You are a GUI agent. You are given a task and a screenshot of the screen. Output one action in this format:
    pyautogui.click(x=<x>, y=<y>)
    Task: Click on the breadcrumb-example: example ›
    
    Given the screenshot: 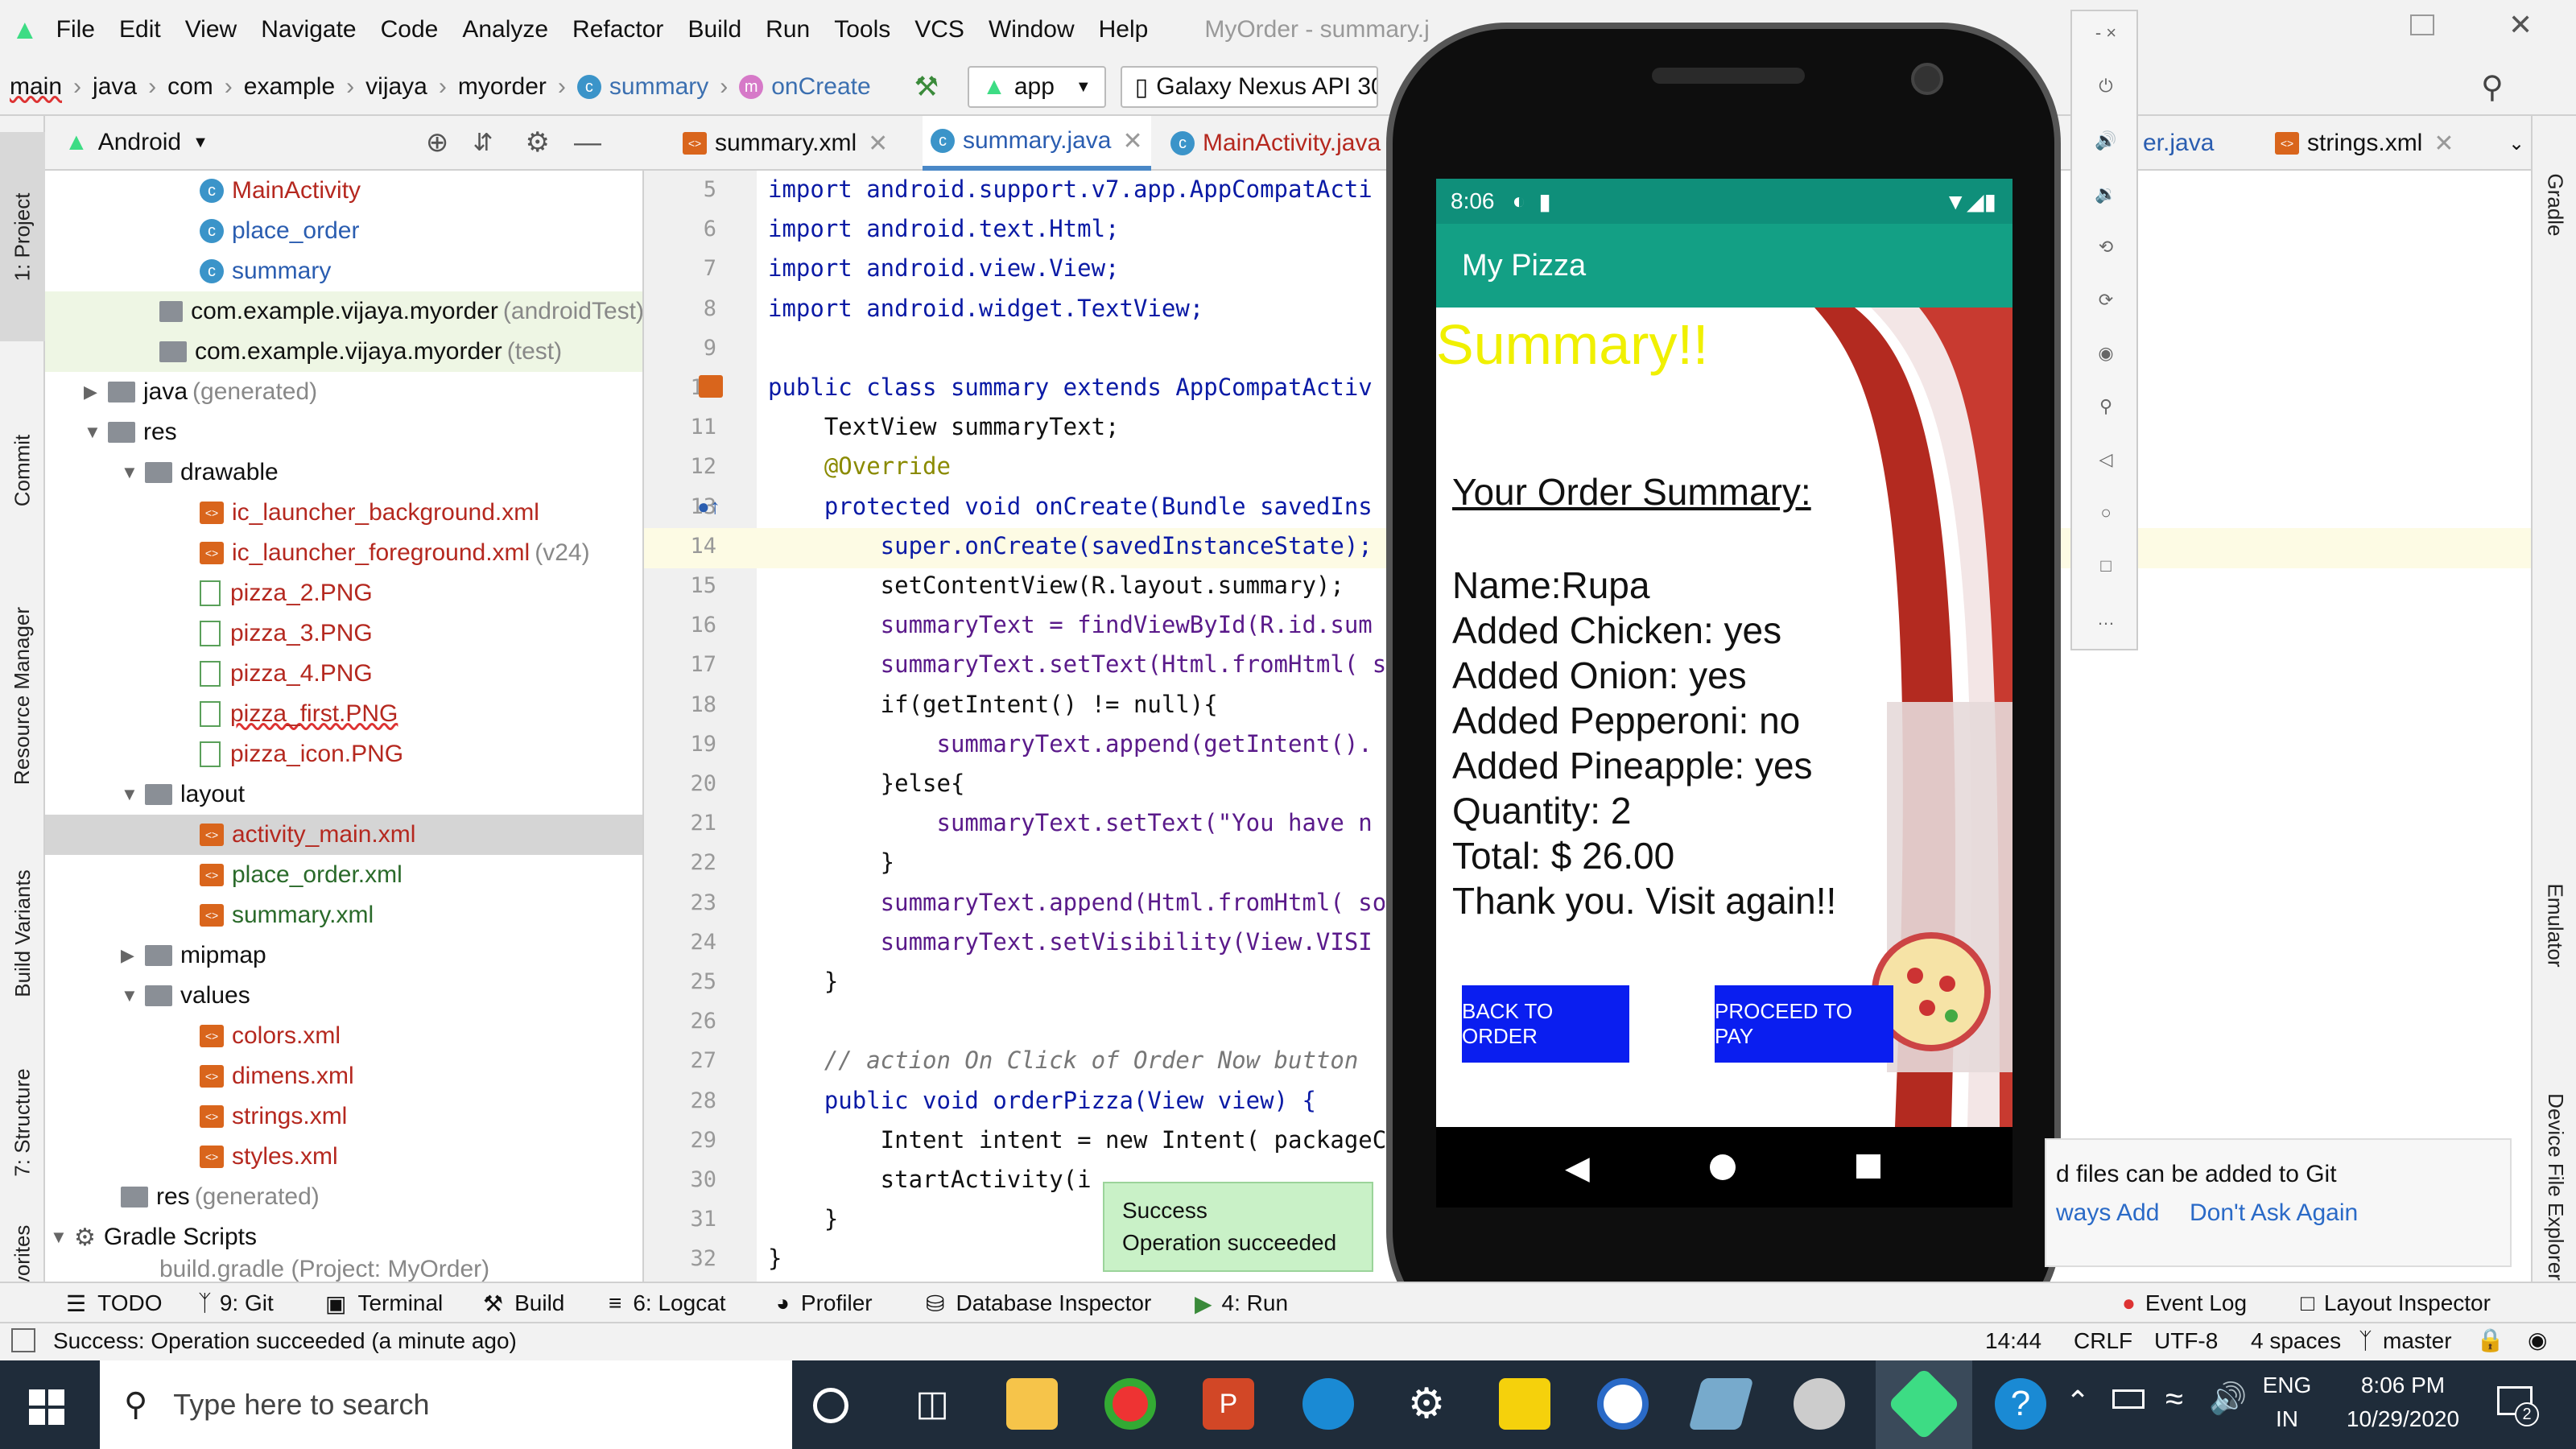 What is the action you would take?
    pyautogui.click(x=299, y=87)
    